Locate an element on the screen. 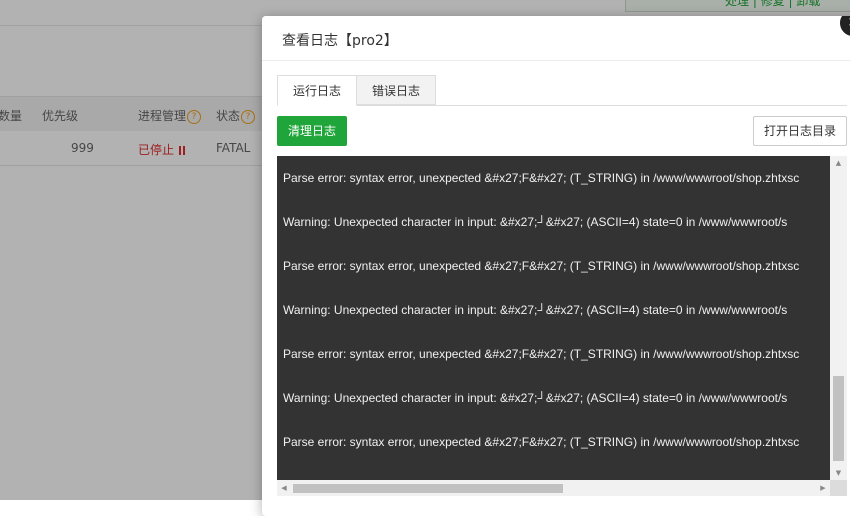 This screenshot has height=516, width=850. log-tabs: 运行日志 错误日志 is located at coordinates (562, 90).